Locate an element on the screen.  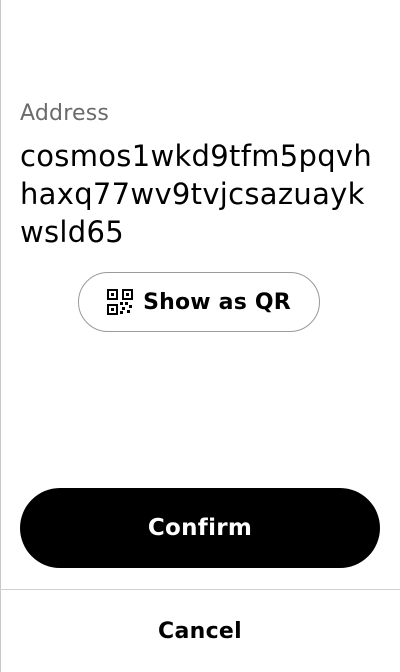
confirm-button: Confirm is located at coordinates (200, 528).